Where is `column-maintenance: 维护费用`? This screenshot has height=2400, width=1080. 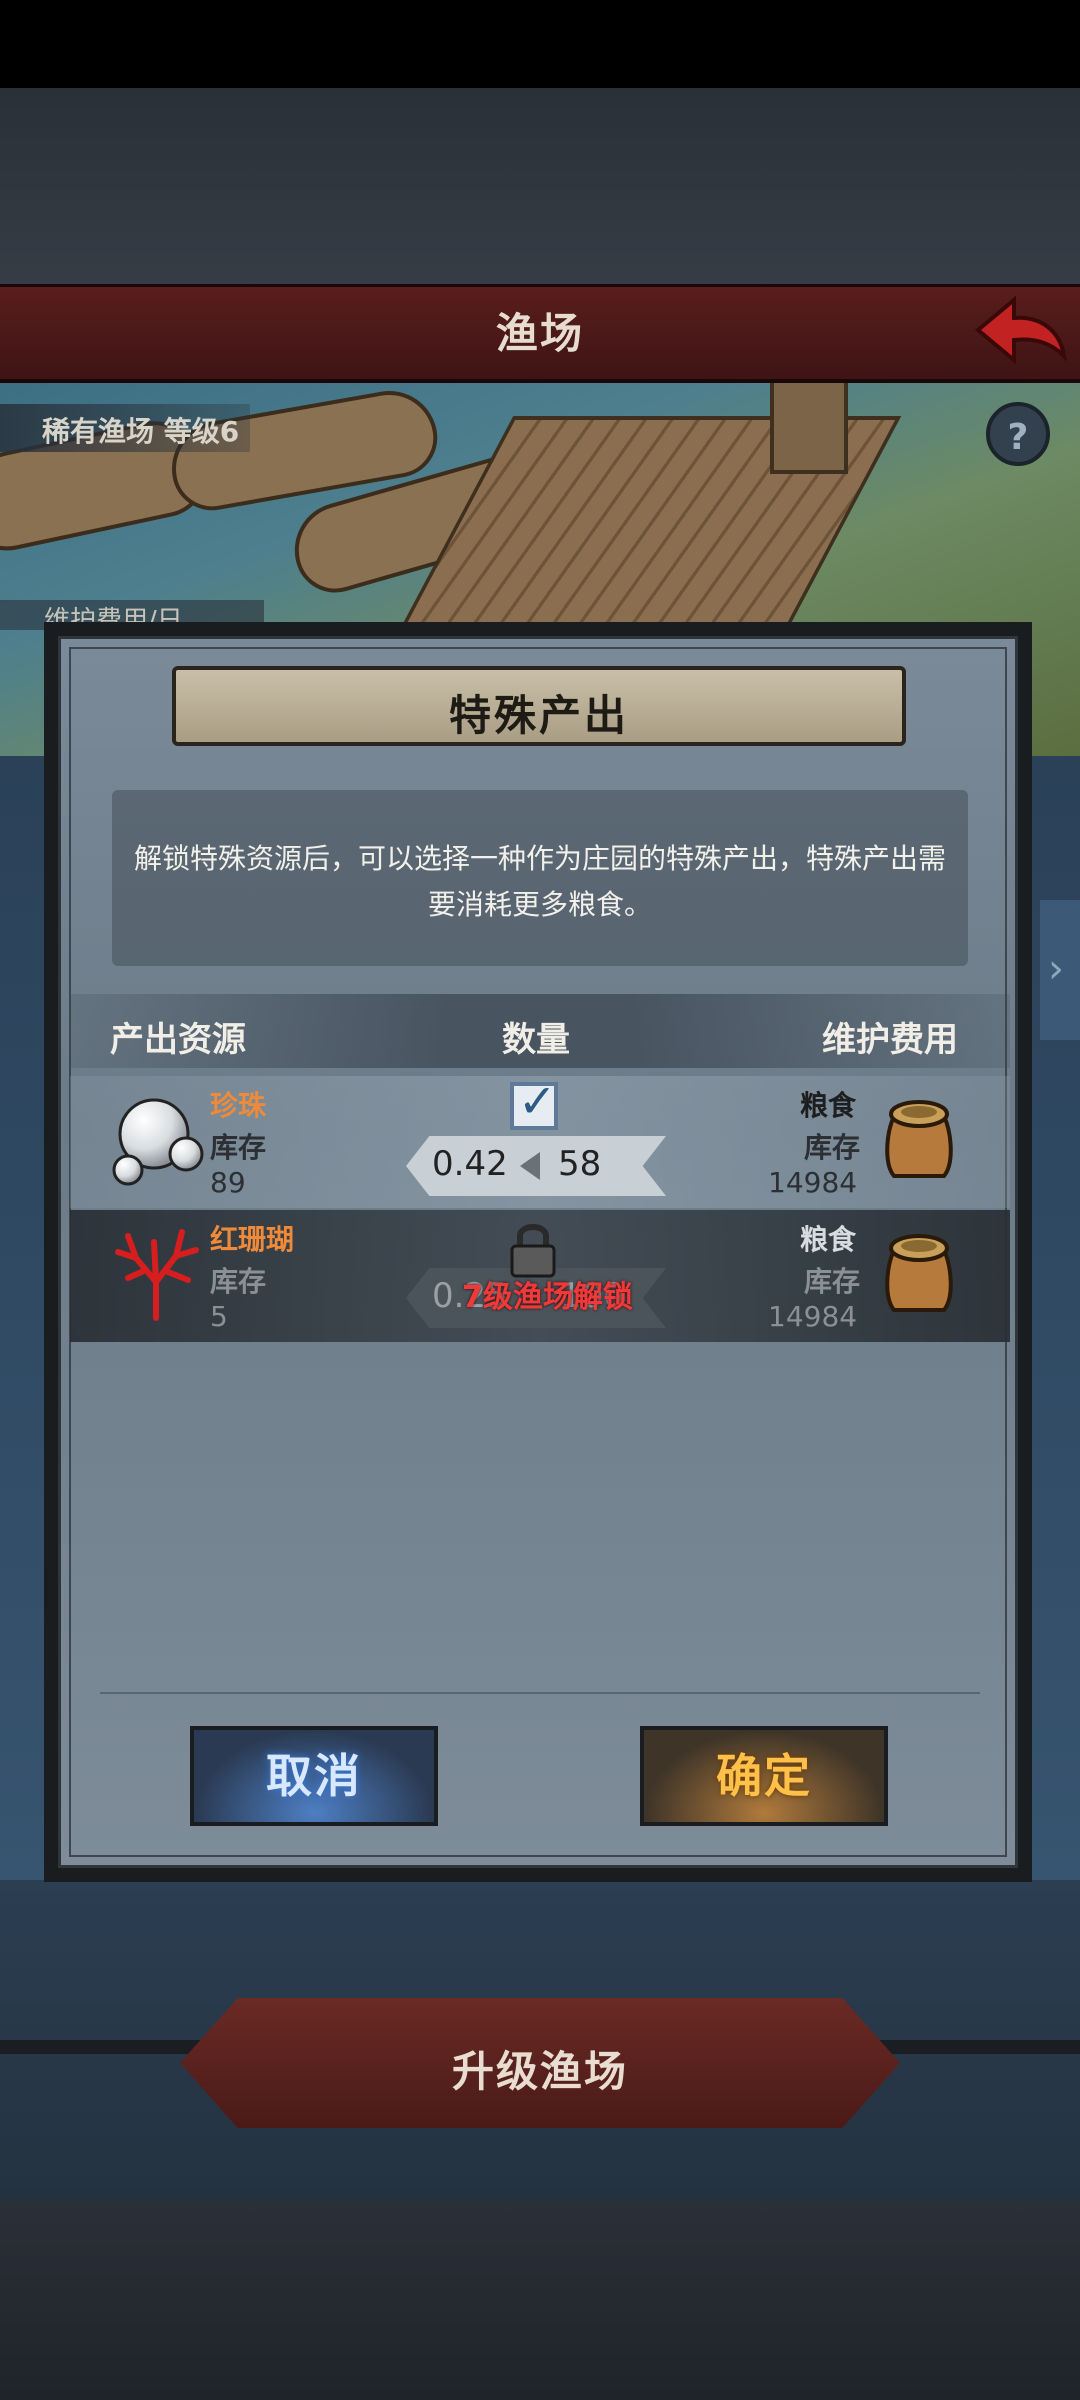 column-maintenance: 维护费用 is located at coordinates (890, 1040).